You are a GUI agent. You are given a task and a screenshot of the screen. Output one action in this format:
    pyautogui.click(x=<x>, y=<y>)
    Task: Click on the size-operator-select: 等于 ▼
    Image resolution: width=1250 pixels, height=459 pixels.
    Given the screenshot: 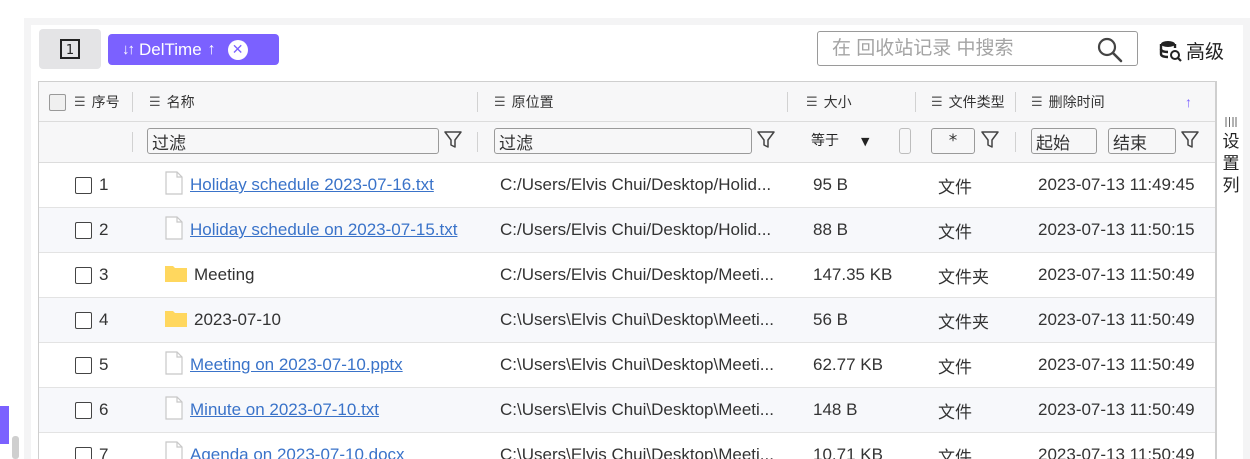 What is the action you would take?
    pyautogui.click(x=840, y=140)
    